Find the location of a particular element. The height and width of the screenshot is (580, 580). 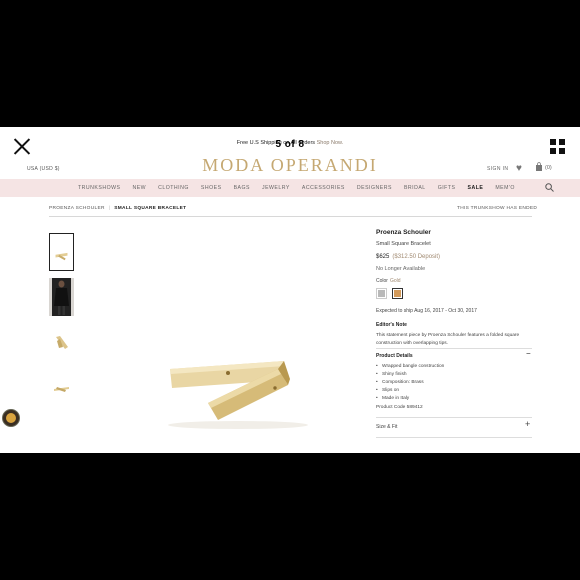

nav-item-sale: SALE is located at coordinates (475, 188).